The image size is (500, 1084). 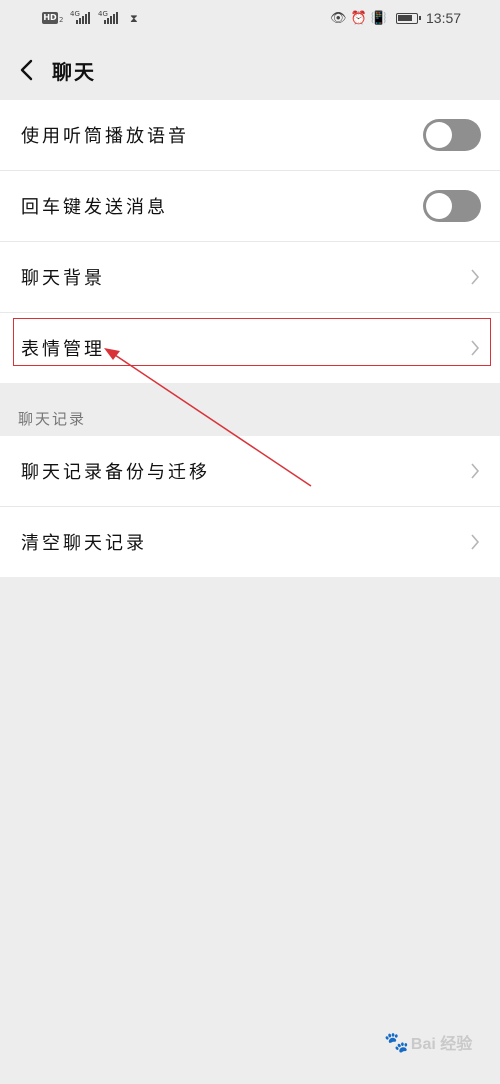 I want to click on watermark-text: Bai 经验, so click(x=441, y=1044).